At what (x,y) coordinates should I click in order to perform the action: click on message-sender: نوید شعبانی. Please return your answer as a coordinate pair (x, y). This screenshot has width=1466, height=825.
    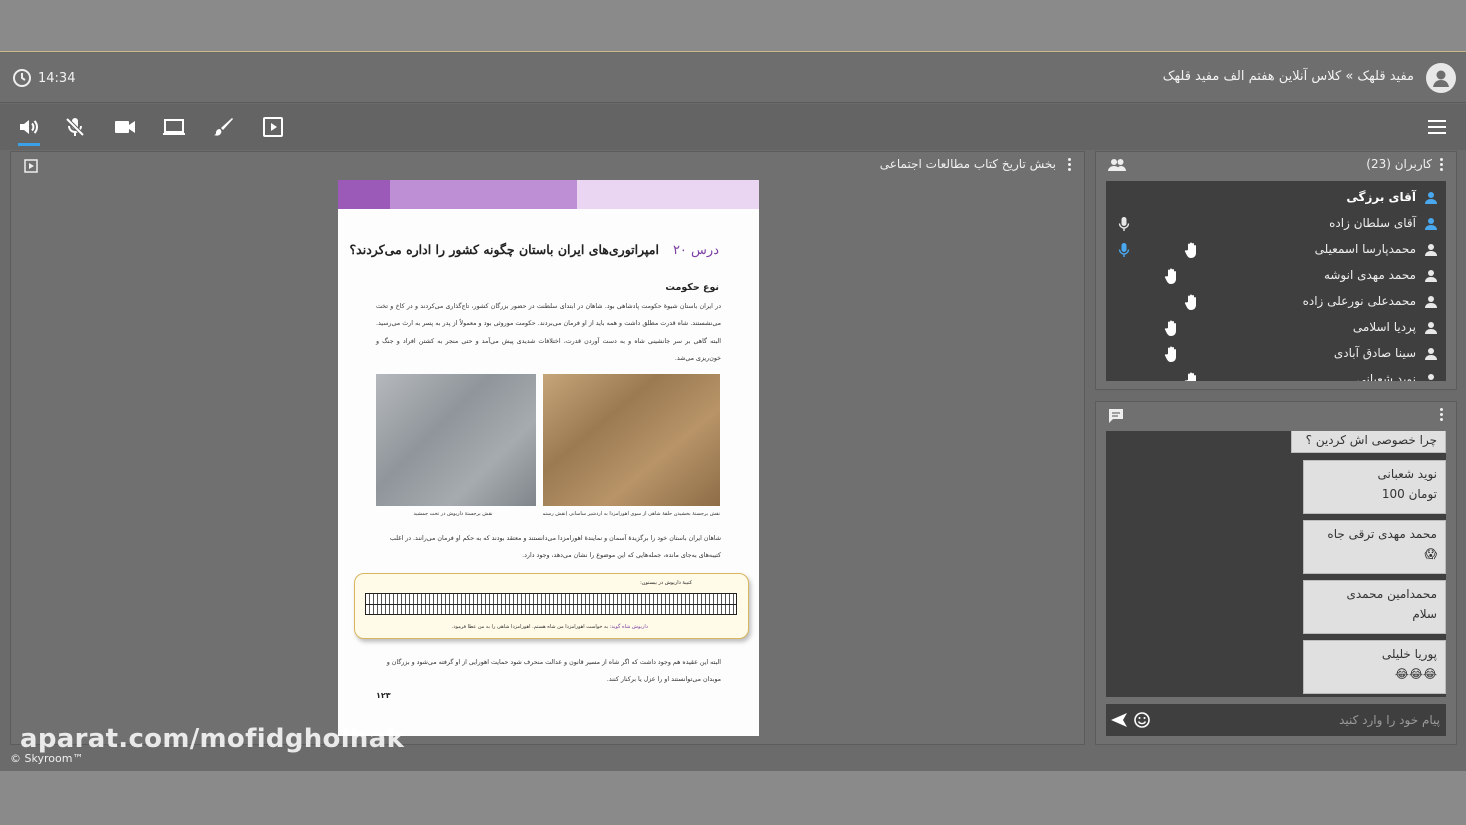
    Looking at the image, I should click on (1407, 474).